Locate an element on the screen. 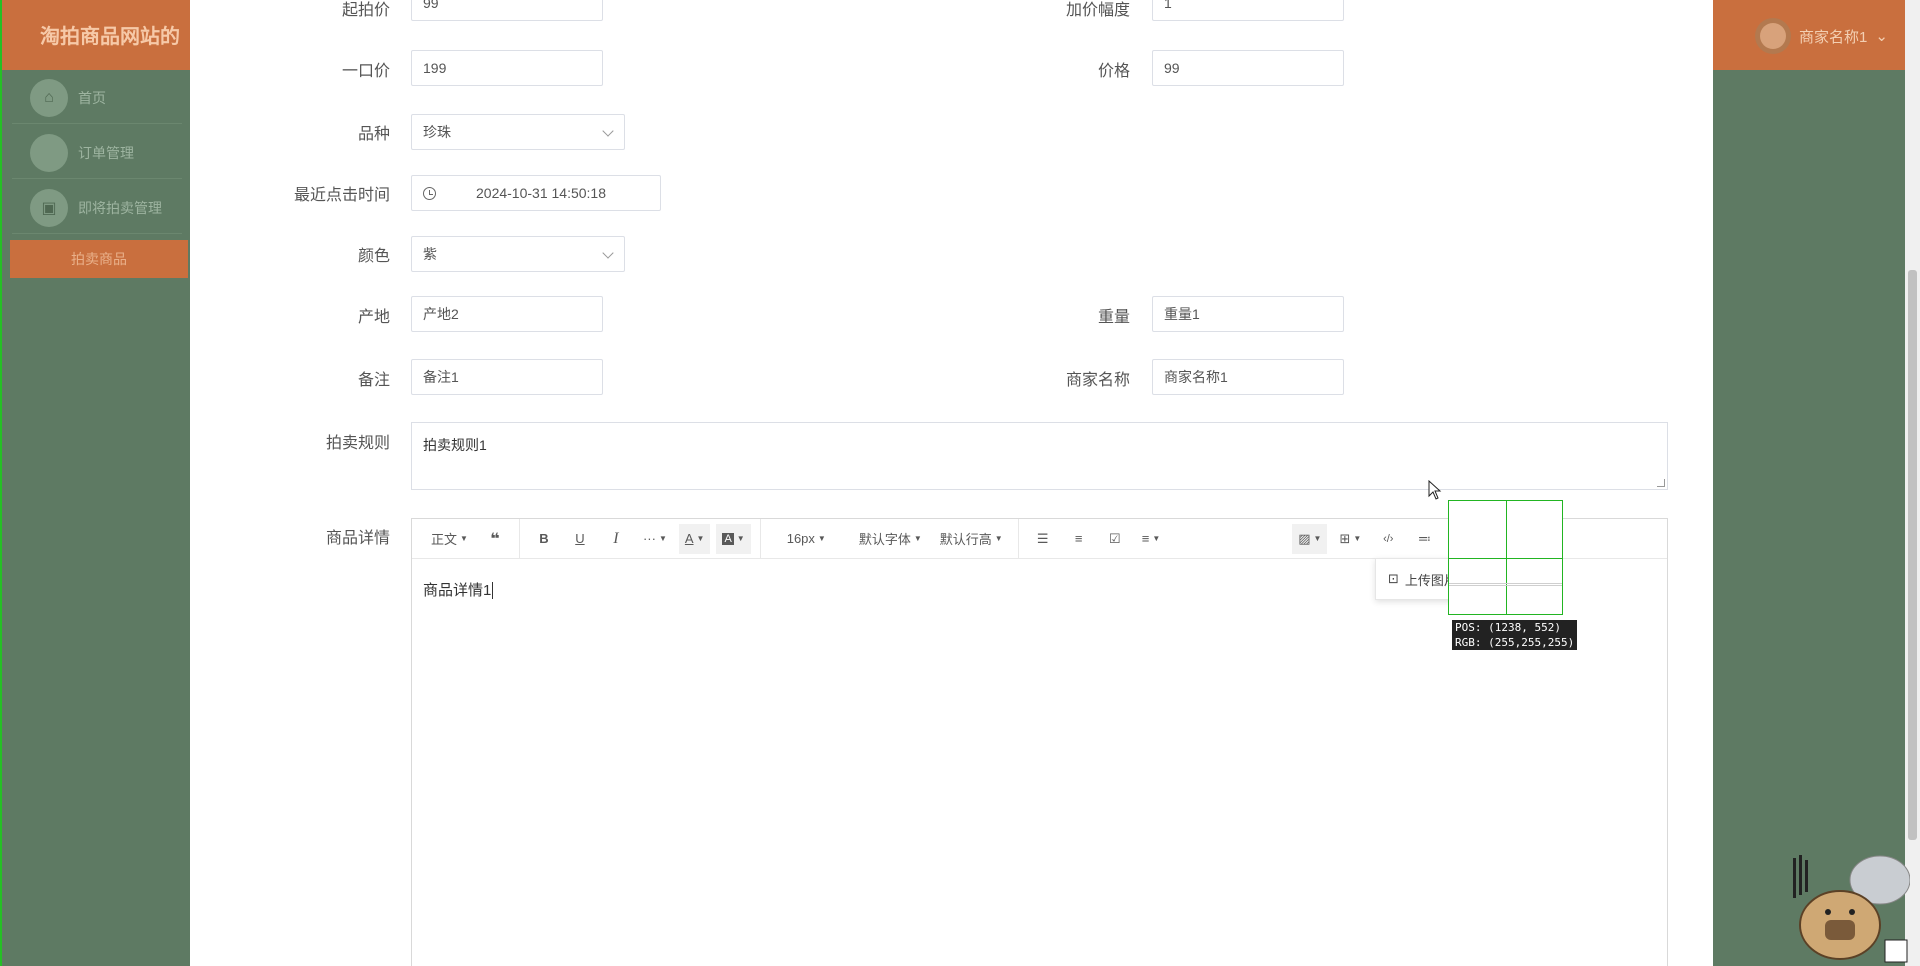  quote-icon: ❝ is located at coordinates (495, 539).